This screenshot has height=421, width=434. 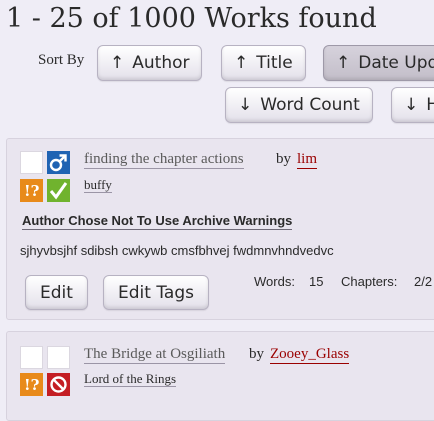 I want to click on sort-word-count-button: ↓ Word Count, so click(x=299, y=105).